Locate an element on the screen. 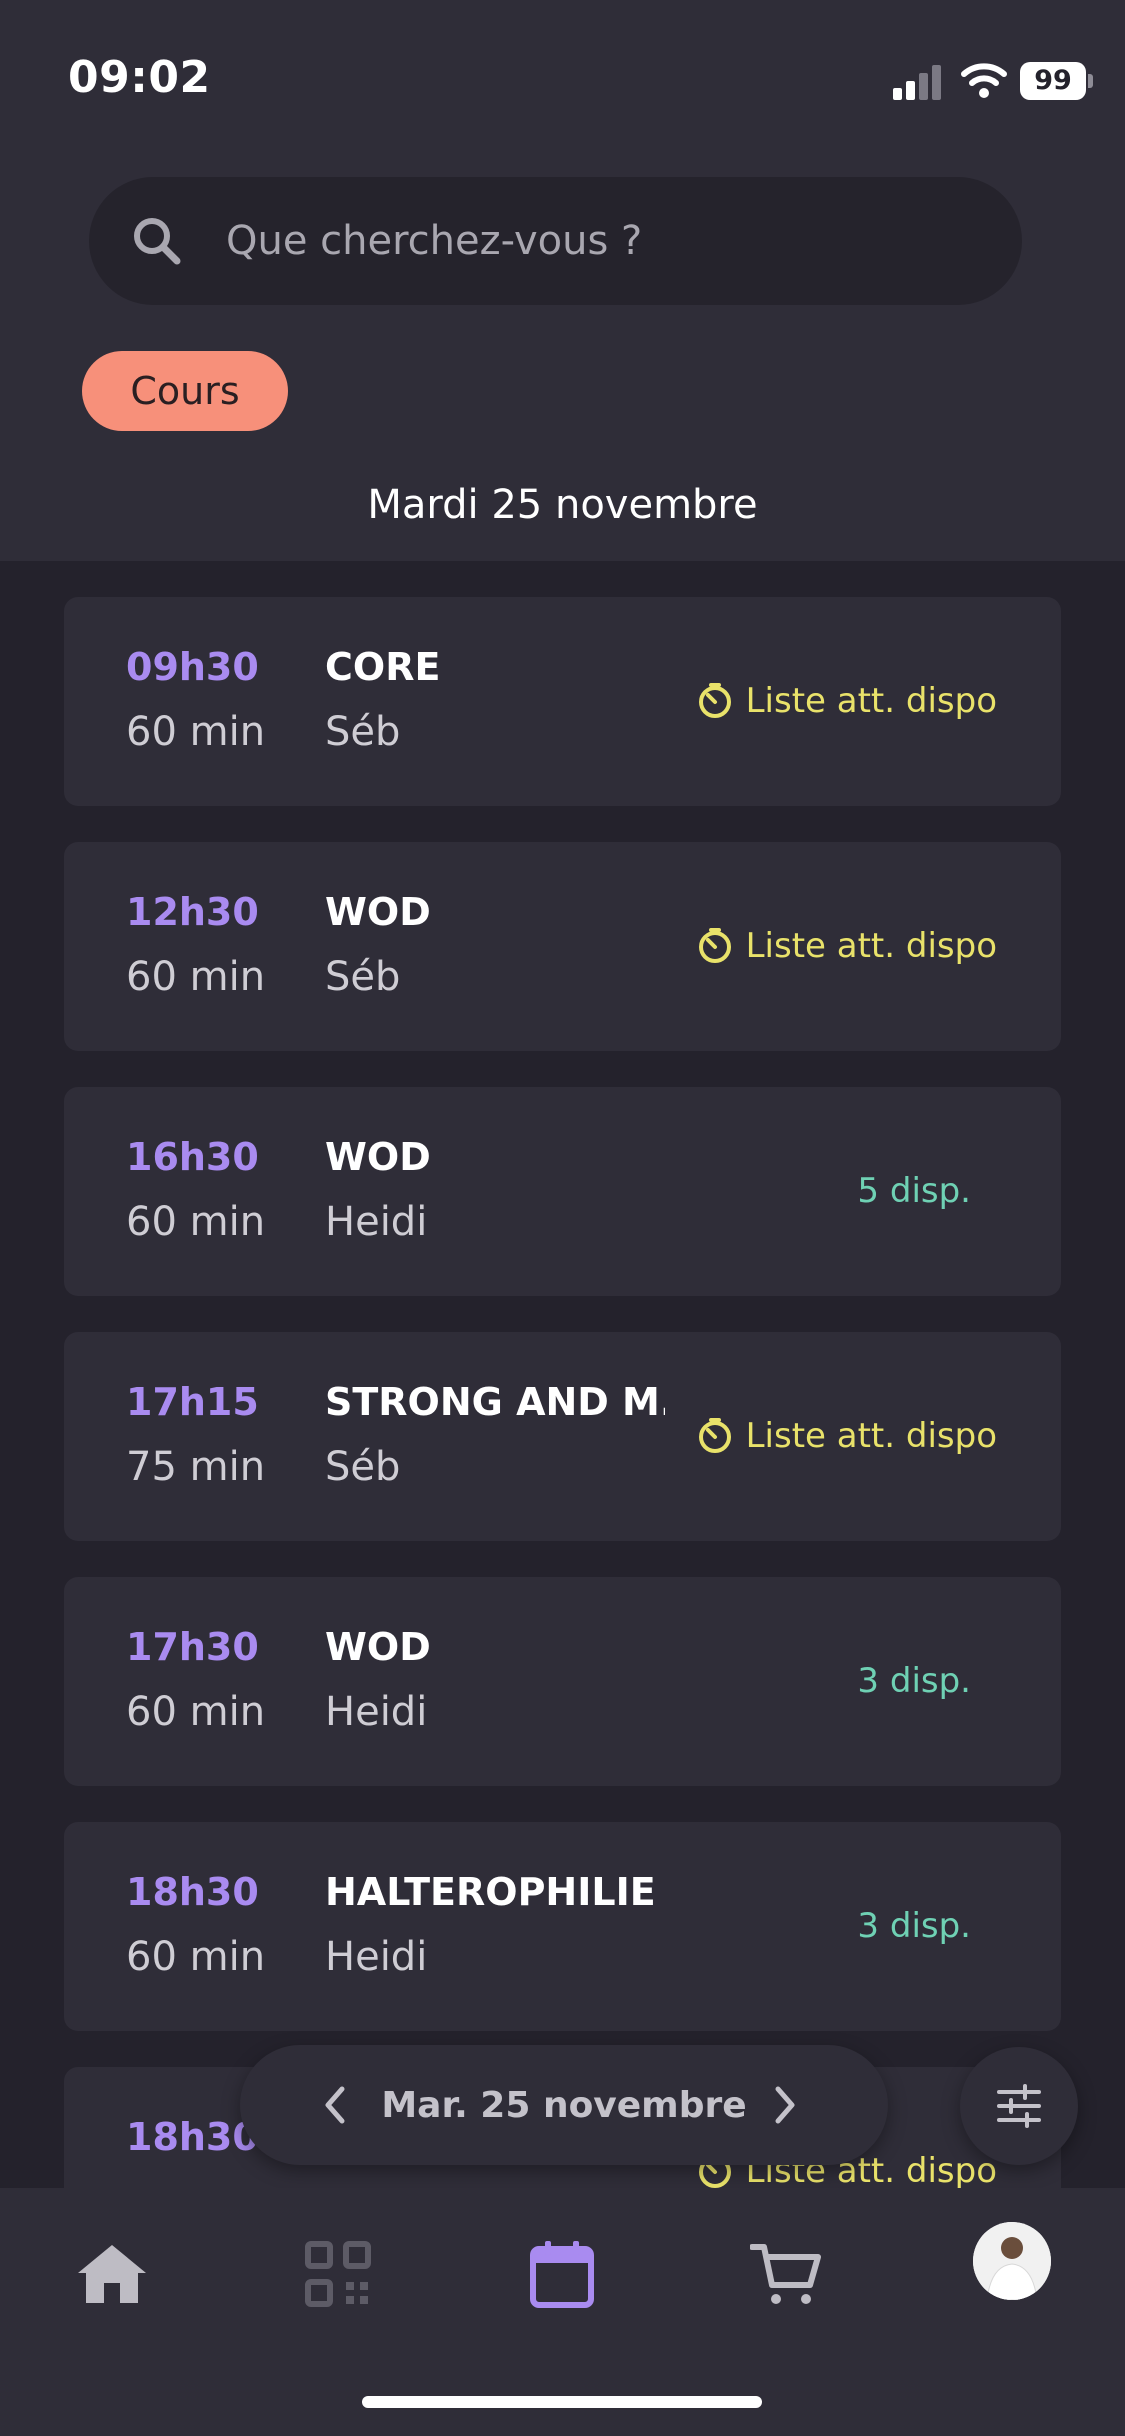 This screenshot has height=2436, width=1125. chevron-right-icon is located at coordinates (785, 2107).